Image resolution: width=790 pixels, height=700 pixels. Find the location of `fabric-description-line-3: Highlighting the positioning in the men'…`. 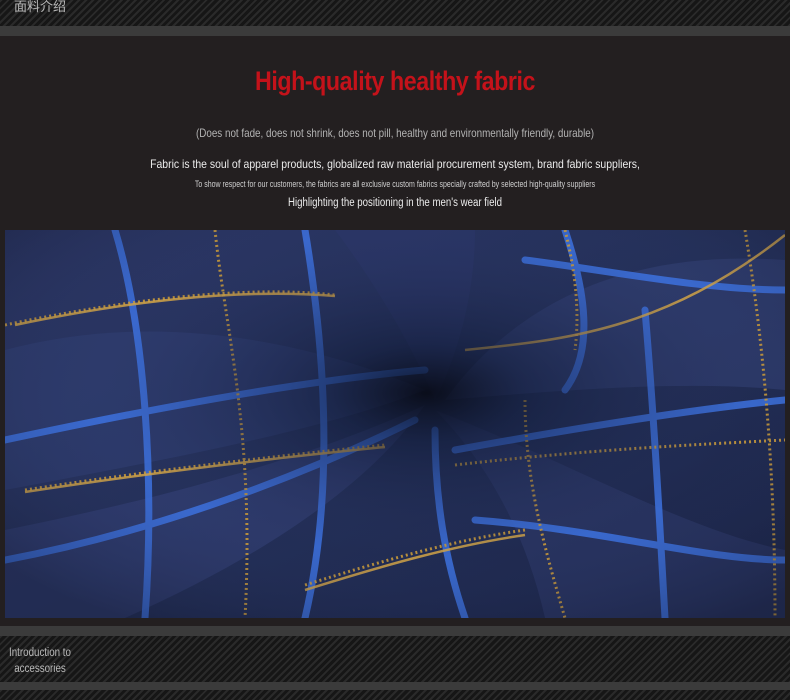

fabric-description-line-3: Highlighting the positioning in the men'… is located at coordinates (395, 203).